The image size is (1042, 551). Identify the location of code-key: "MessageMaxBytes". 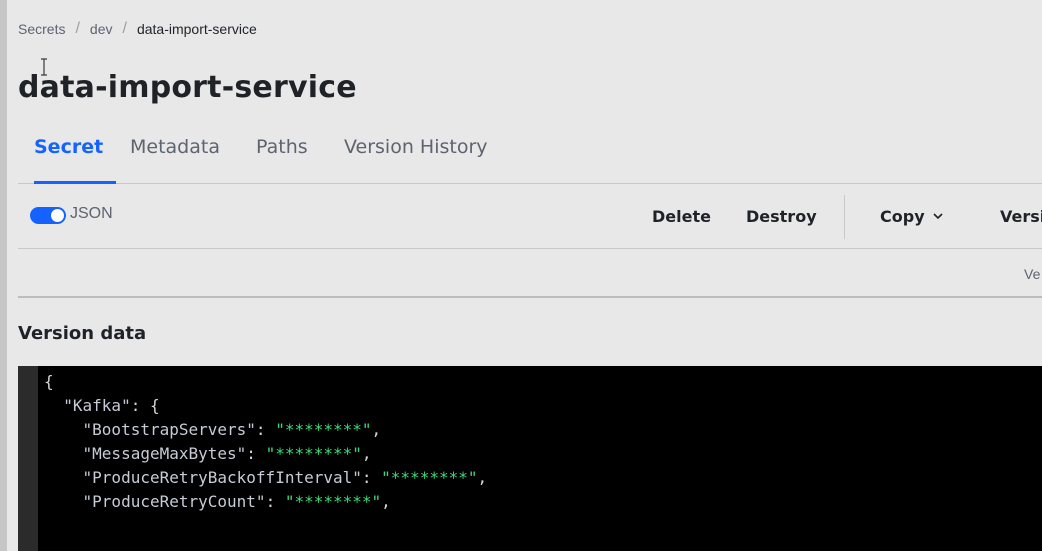
(164, 453).